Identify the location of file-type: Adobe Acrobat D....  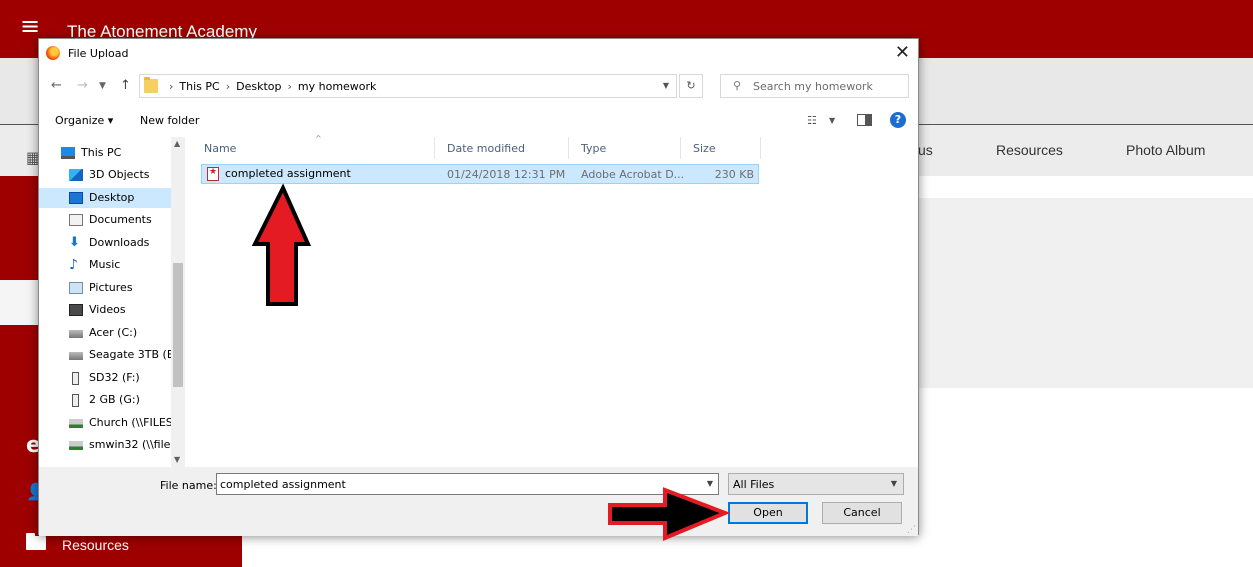
(633, 174).